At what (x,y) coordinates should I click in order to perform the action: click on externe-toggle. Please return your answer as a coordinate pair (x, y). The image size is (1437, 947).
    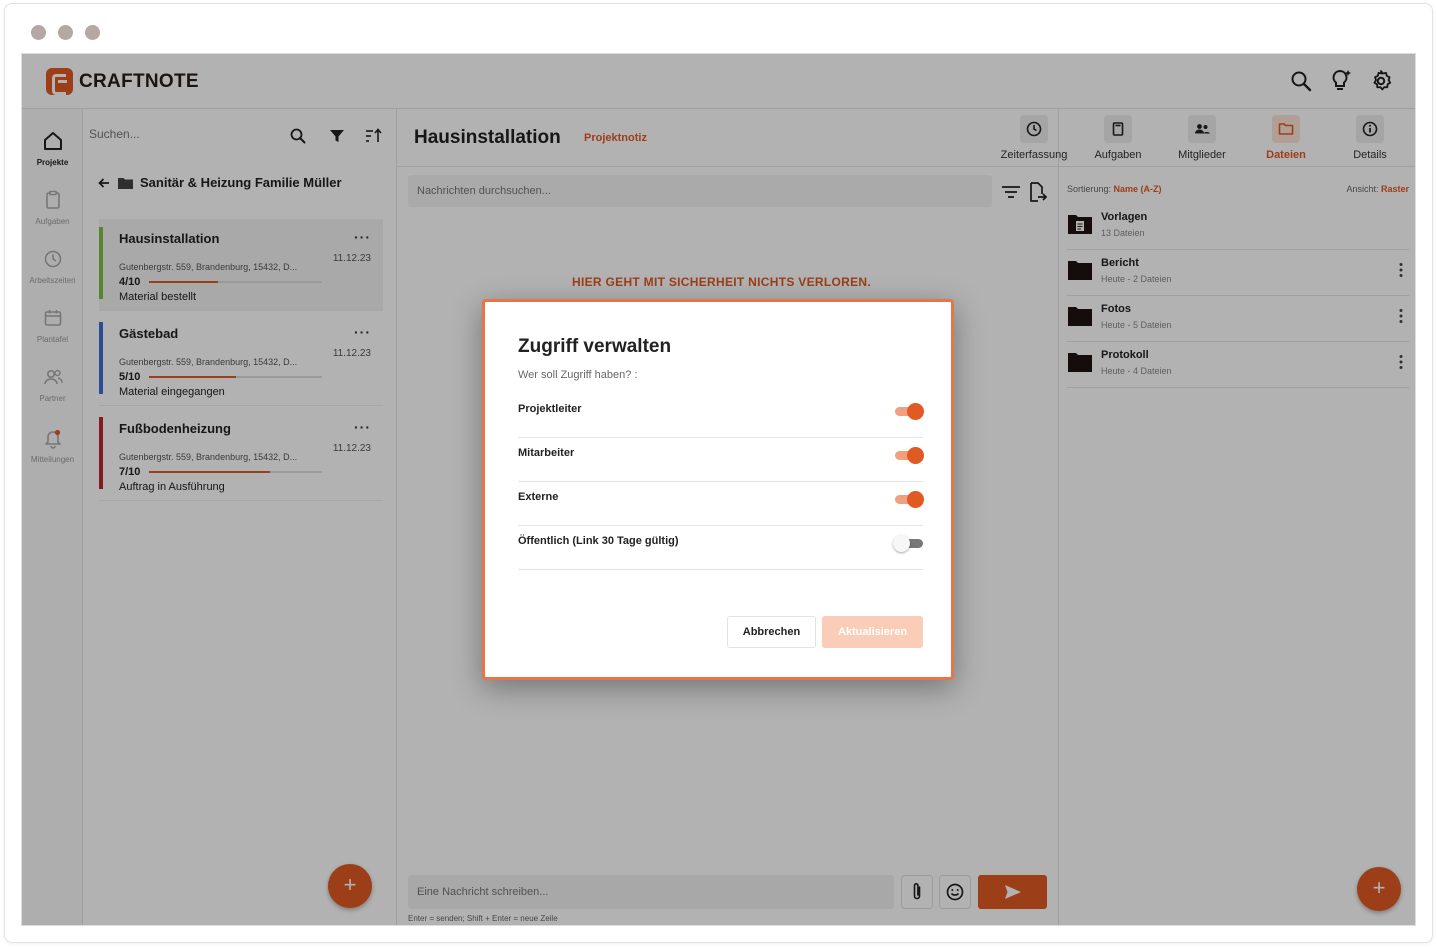
    Looking at the image, I should click on (909, 499).